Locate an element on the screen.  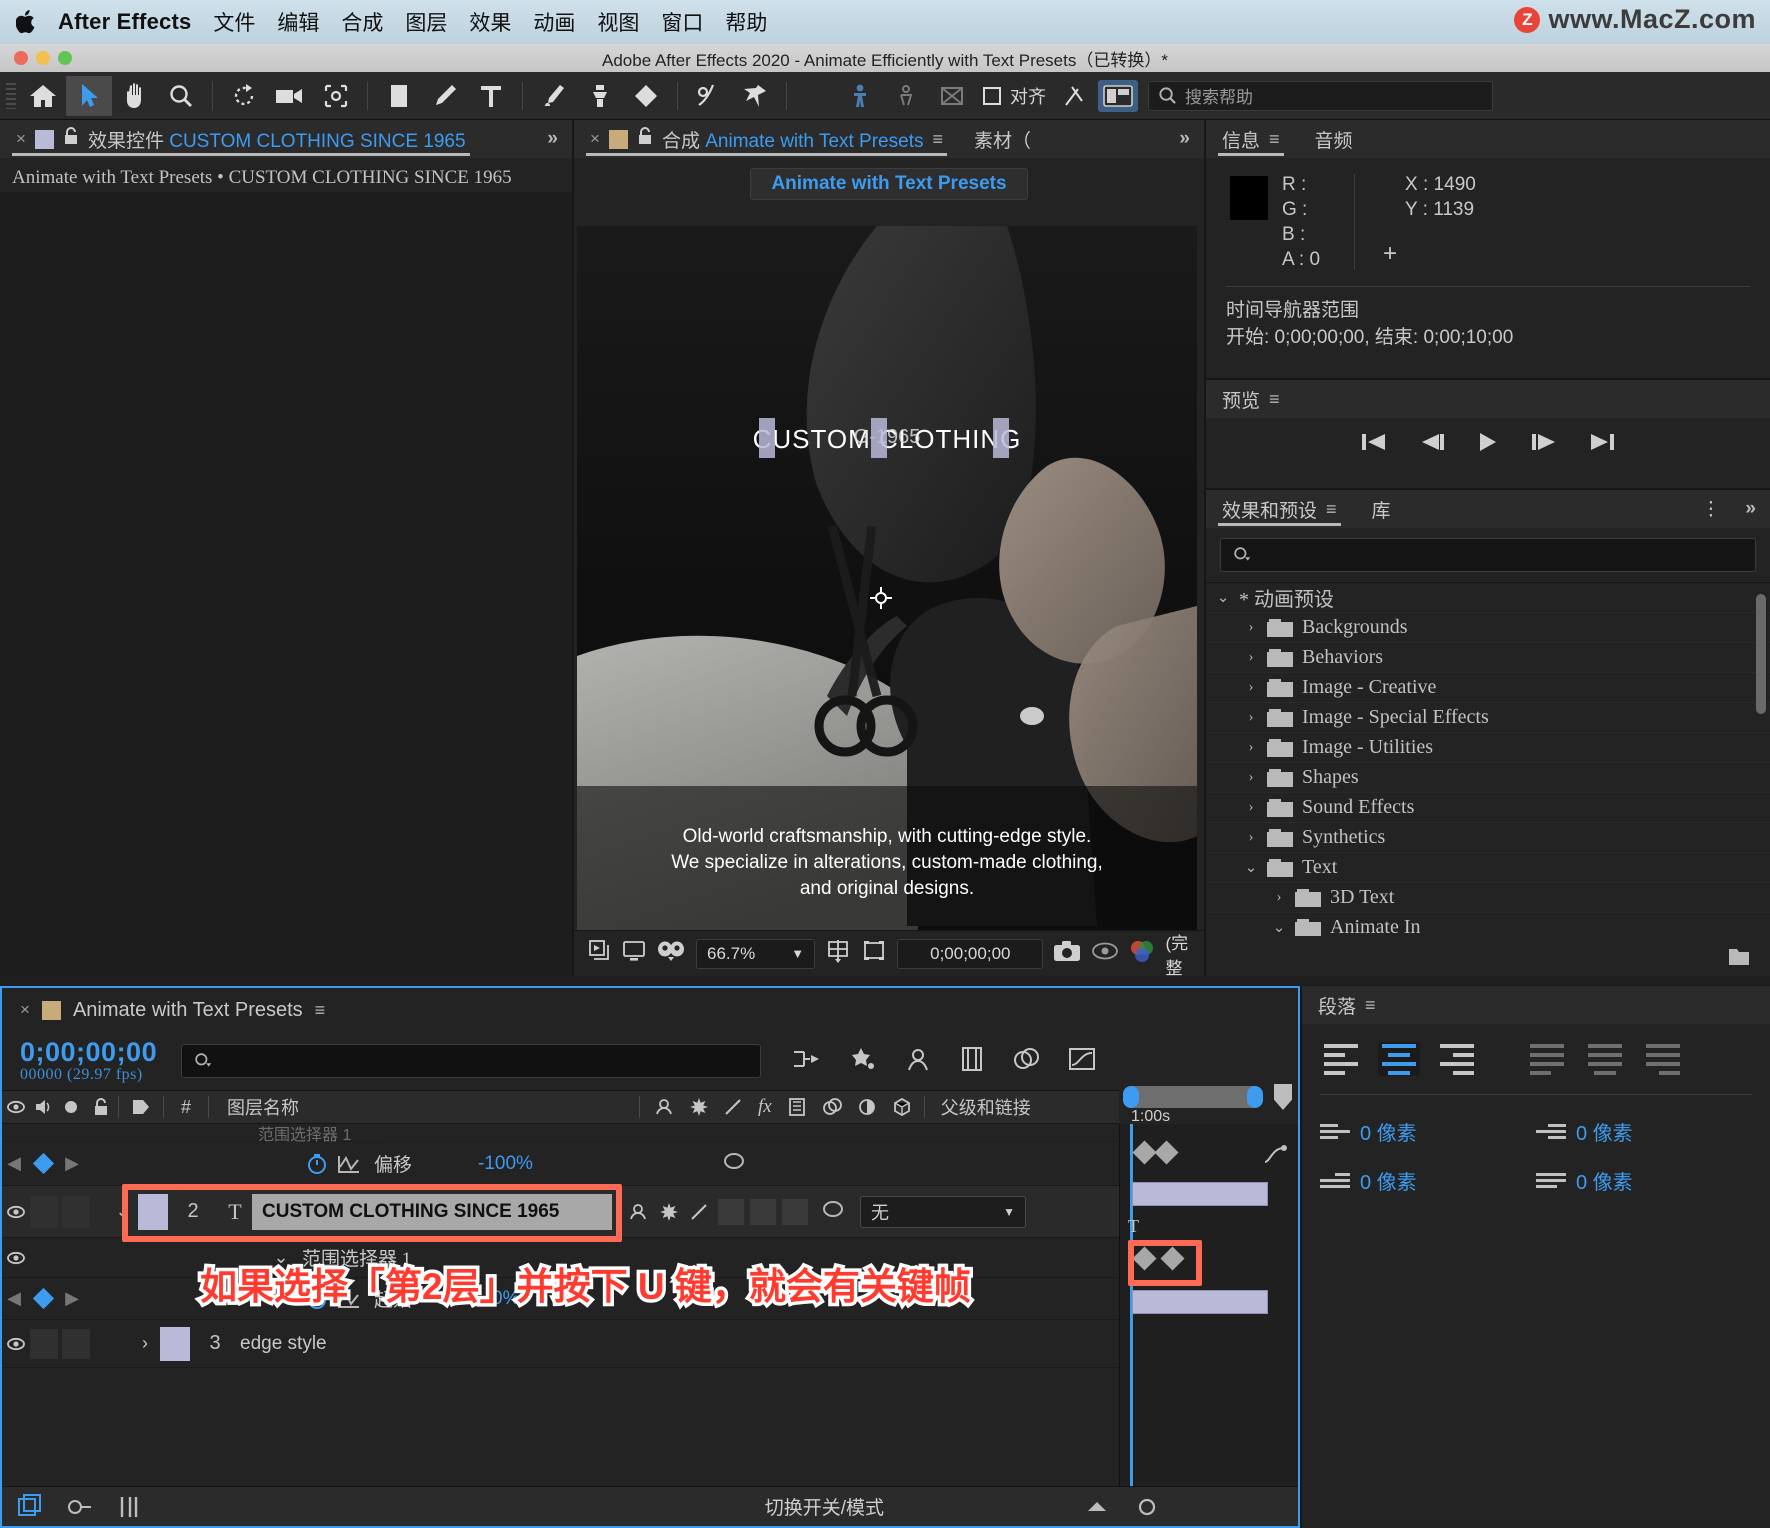
zoom-tool-icon is located at coordinates (181, 96).